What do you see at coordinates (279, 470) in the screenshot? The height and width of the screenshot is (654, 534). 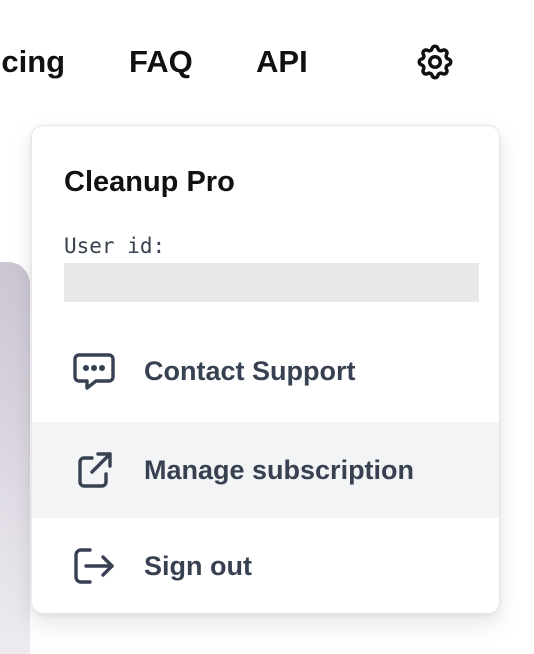 I see `manage-subscription-label: Manage subscription` at bounding box center [279, 470].